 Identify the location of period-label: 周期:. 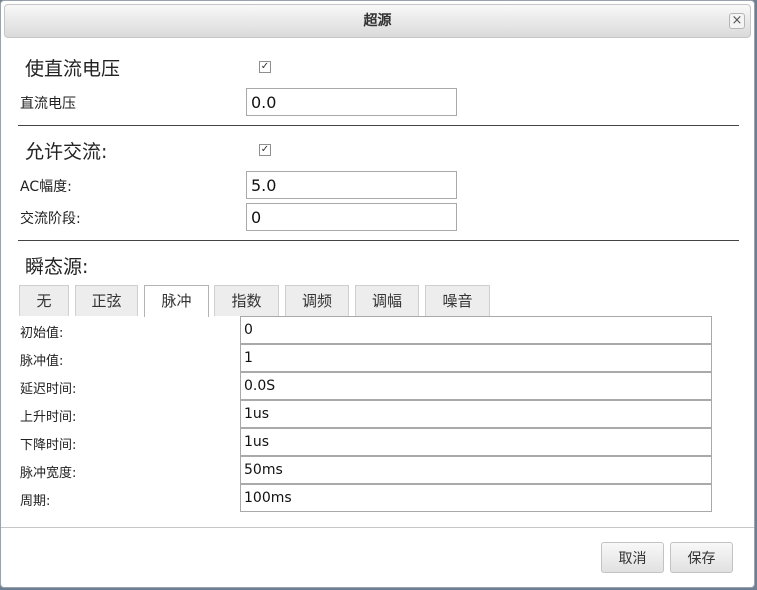
(35, 501).